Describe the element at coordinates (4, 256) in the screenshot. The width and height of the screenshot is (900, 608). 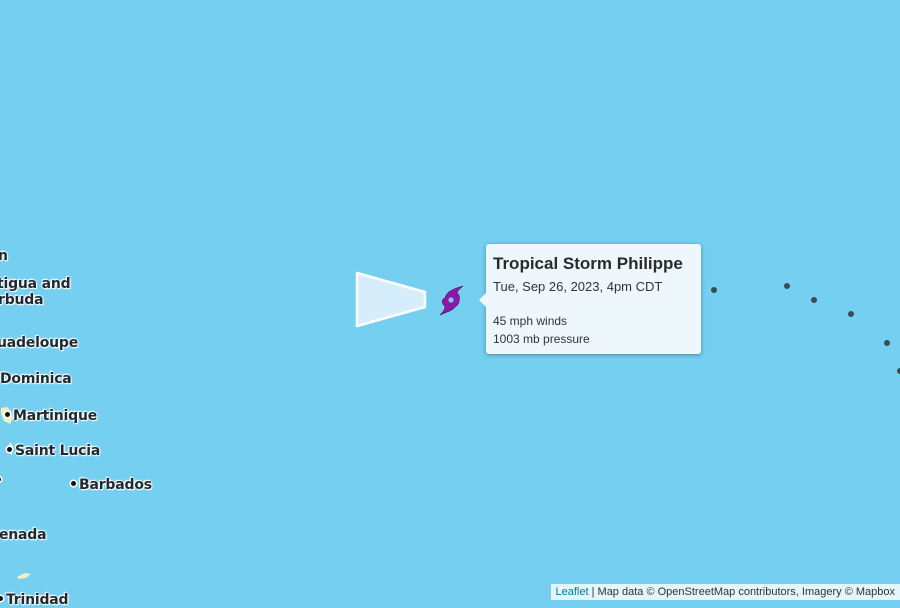
I see `place-label-anguilla-fragment: n` at that location.